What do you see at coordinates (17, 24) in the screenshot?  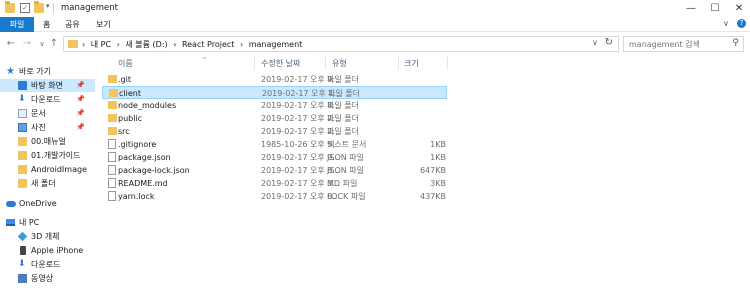 I see `tab-file: 파일` at bounding box center [17, 24].